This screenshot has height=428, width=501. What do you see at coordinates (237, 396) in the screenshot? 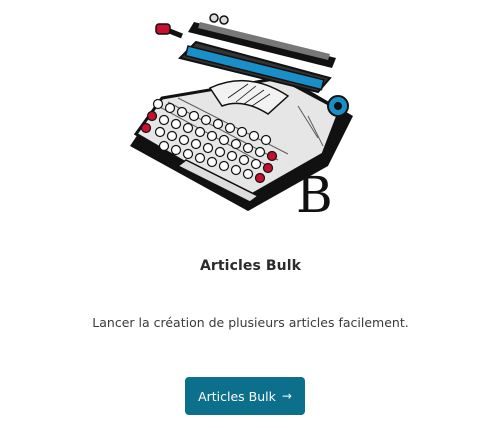
I see `articles-bulk-button-label: Articles Bulk` at bounding box center [237, 396].